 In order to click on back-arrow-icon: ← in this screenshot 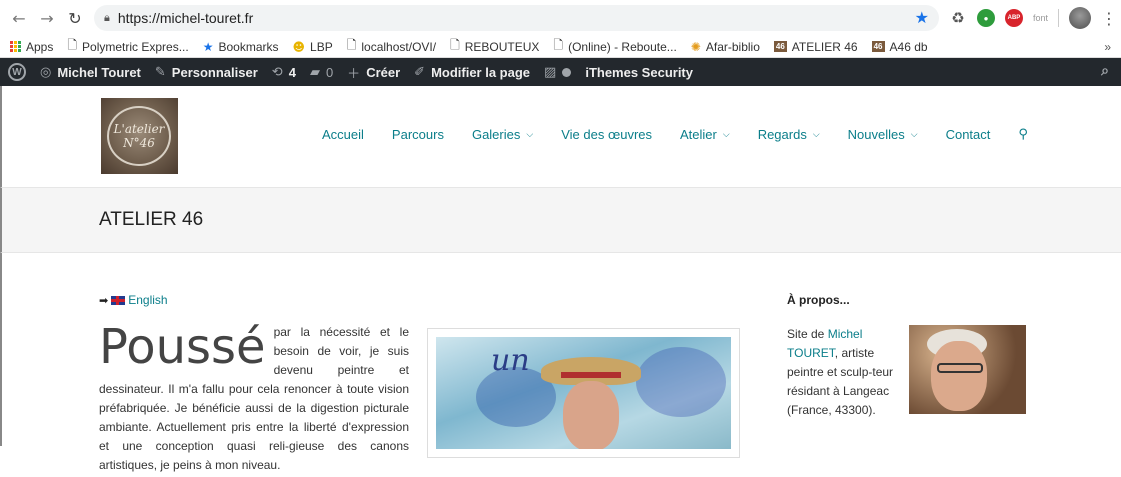, I will do `click(19, 18)`.